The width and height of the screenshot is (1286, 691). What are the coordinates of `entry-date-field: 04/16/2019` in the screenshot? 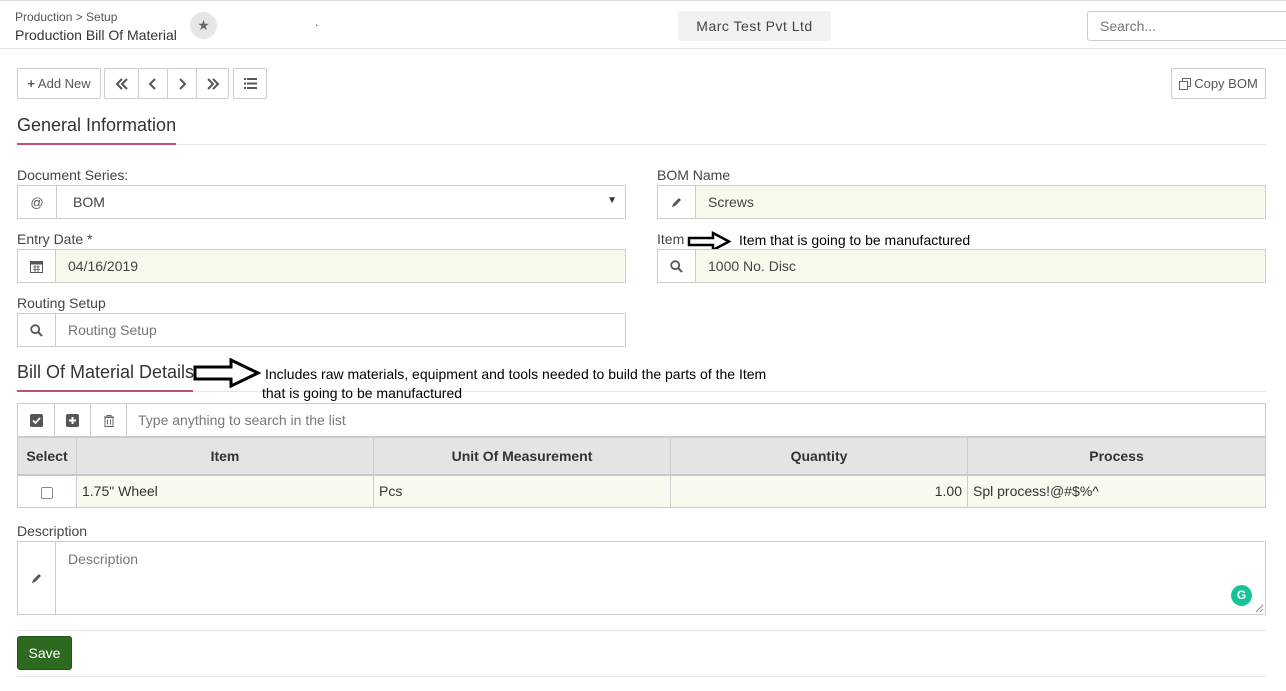 It's located at (321, 266).